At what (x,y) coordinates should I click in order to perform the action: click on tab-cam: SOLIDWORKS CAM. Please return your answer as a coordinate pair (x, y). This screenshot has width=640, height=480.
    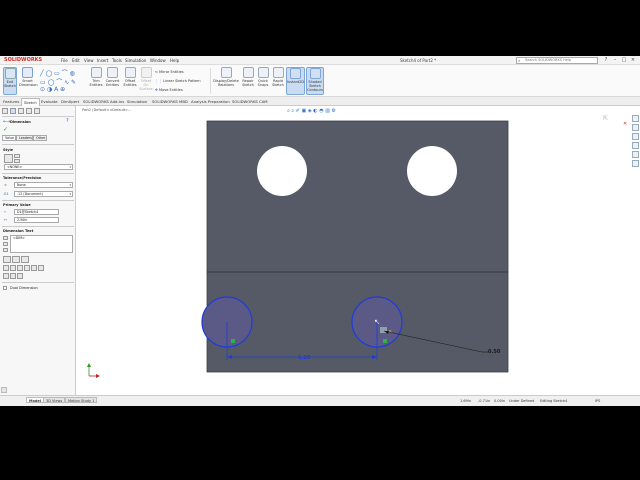
    Looking at the image, I should click on (250, 102).